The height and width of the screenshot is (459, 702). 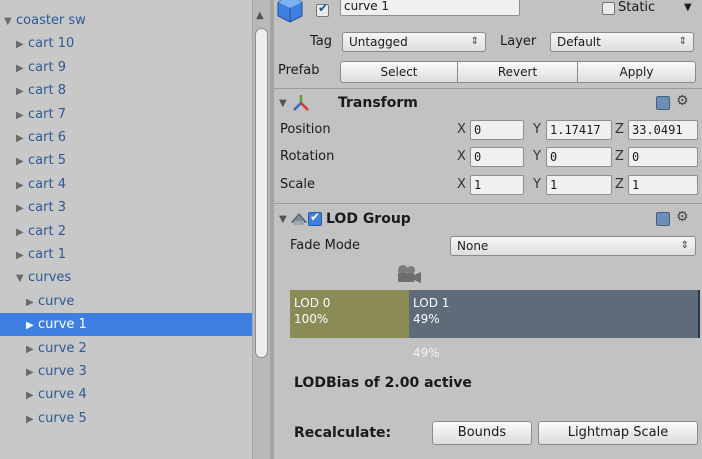 I want to click on hierarchy-item-label: curve 1, so click(x=62, y=325).